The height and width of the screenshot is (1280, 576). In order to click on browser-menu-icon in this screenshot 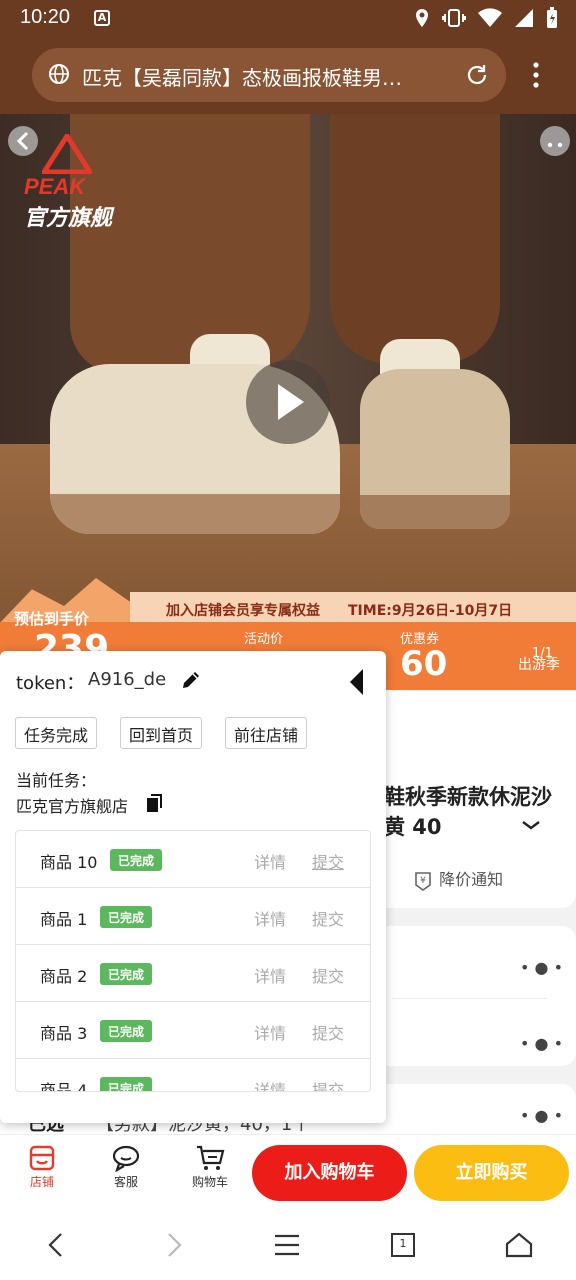, I will do `click(536, 75)`.